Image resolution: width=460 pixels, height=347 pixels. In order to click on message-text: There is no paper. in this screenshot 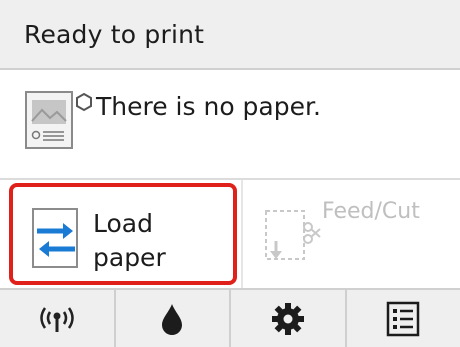, I will do `click(208, 106)`.